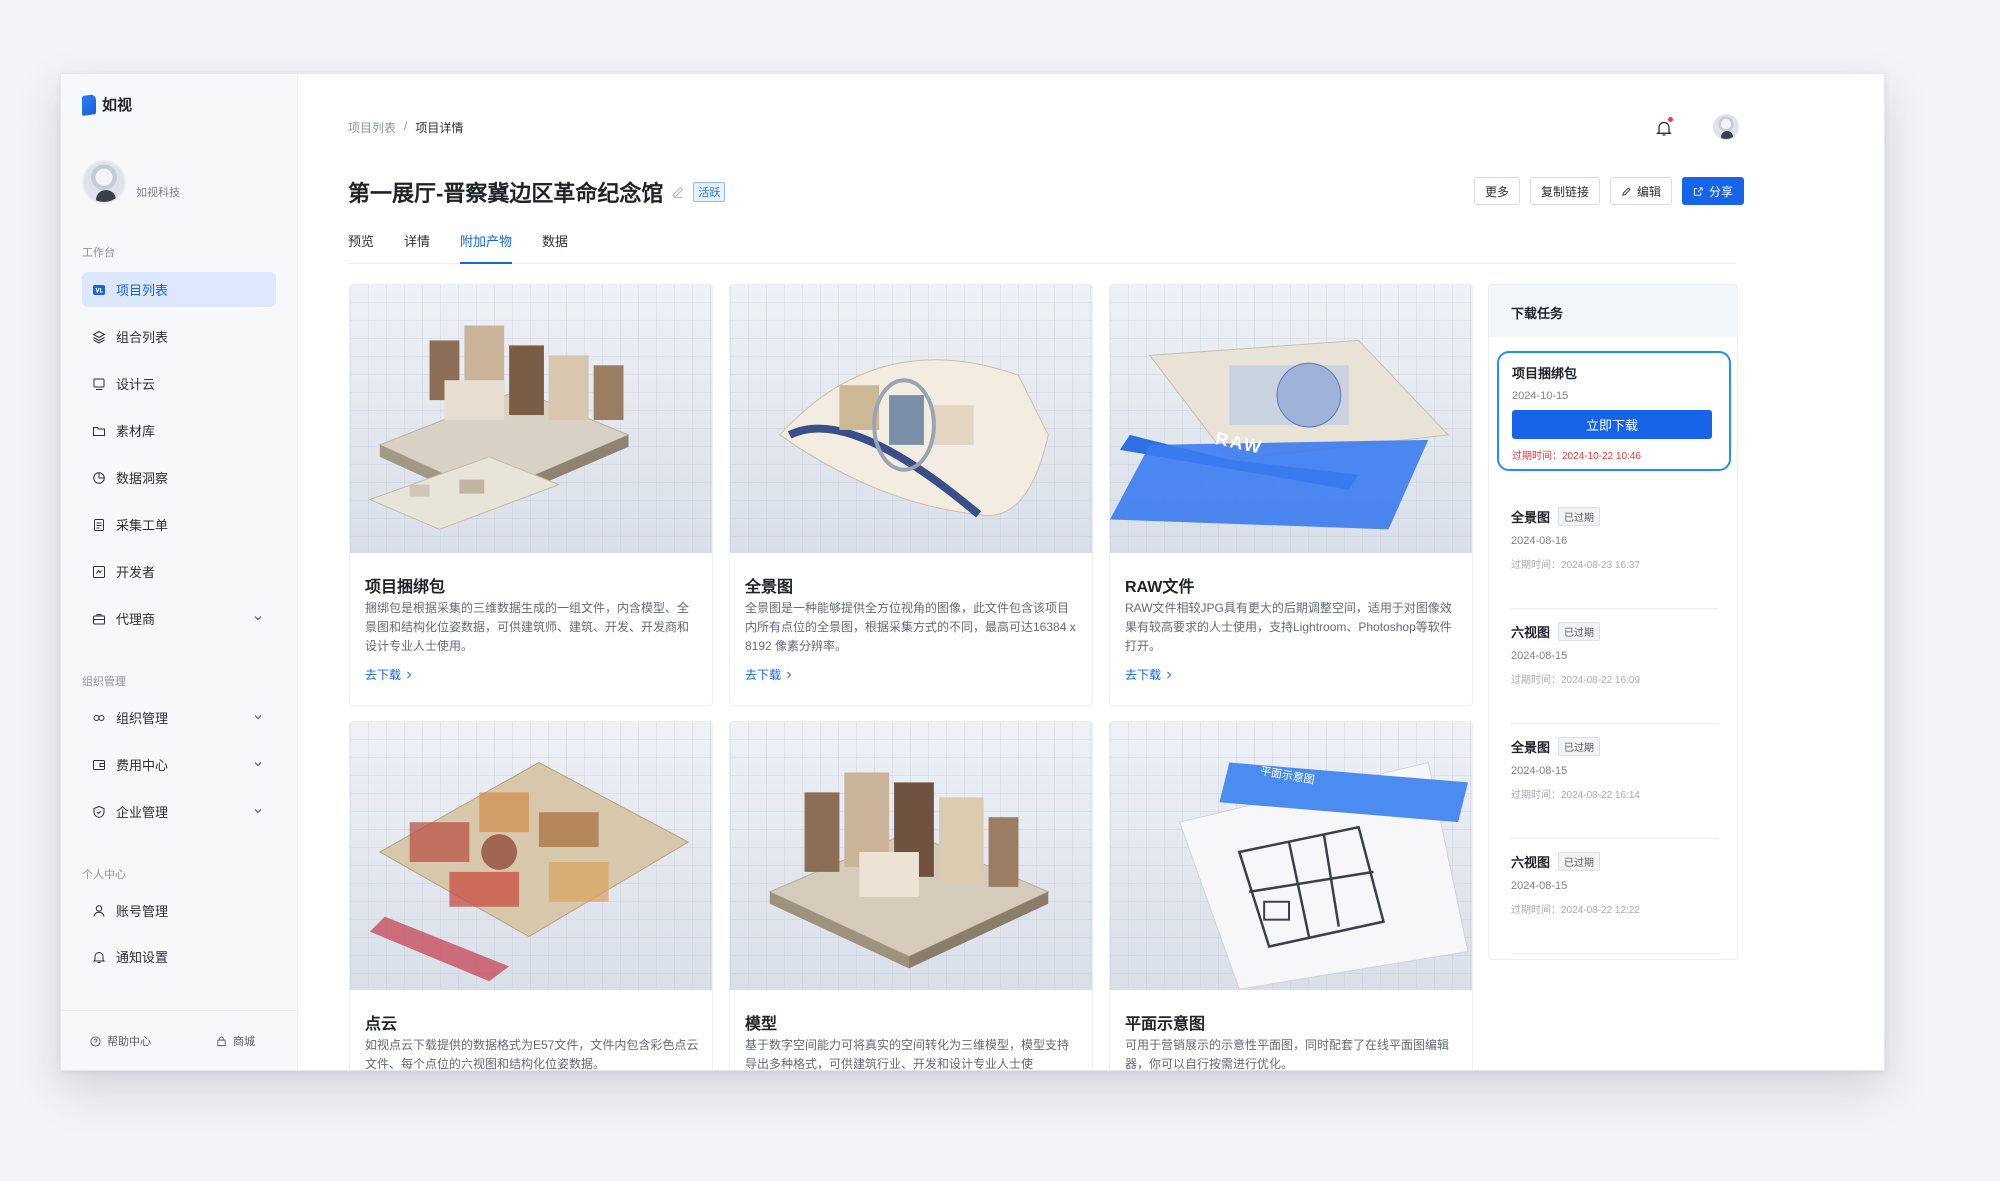 The image size is (2000, 1181). Describe the element at coordinates (136, 431) in the screenshot. I see `sidebar-item-label: 素材库` at that location.